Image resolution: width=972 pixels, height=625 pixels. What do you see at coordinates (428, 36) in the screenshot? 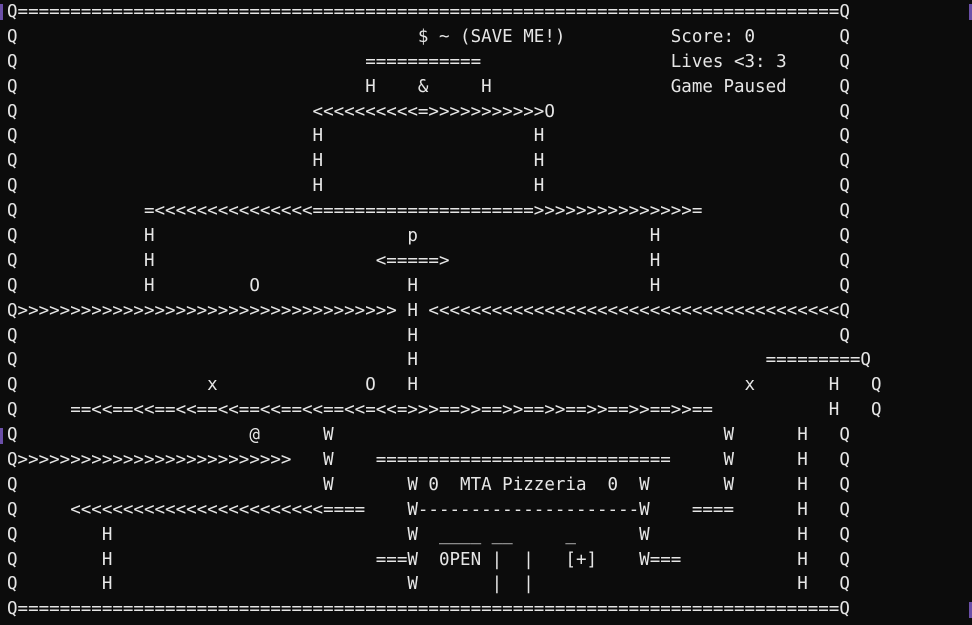
I see `screen-row: Q $ ~ (SAVE ME!) Score: 0 Q` at bounding box center [428, 36].